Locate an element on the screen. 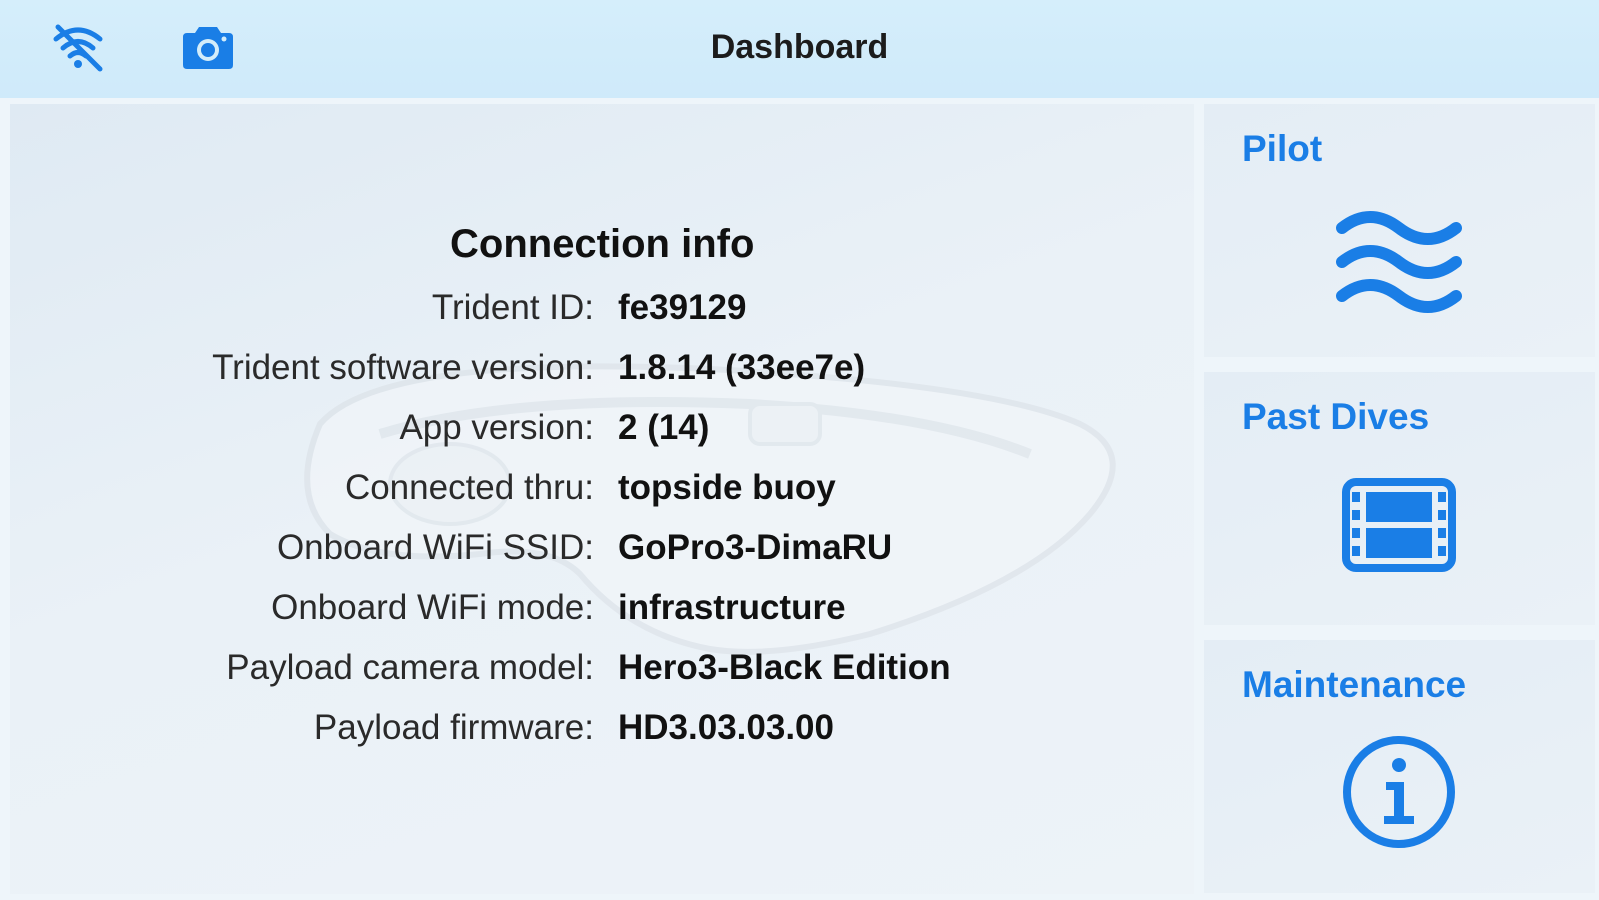 This screenshot has height=900, width=1599. info-row-wifi-ssid: Onboard WiFi SSID: GoPro3-DimaRU is located at coordinates (602, 553).